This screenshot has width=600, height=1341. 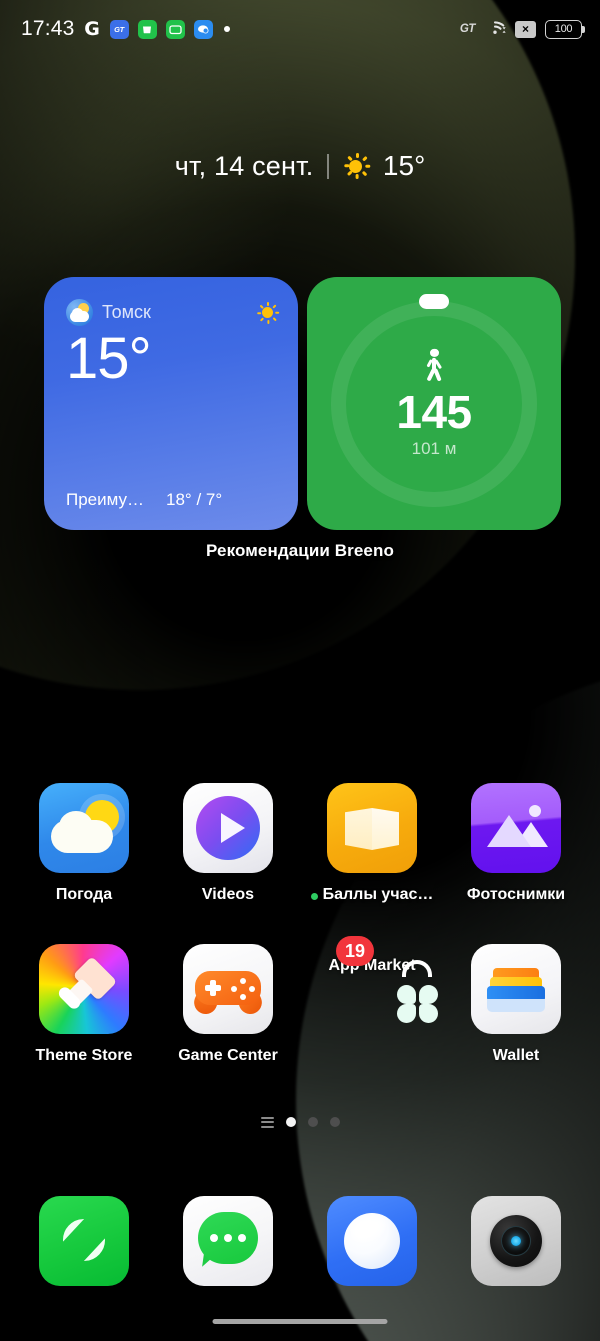 I want to click on walking-person-icon, so click(x=434, y=365).